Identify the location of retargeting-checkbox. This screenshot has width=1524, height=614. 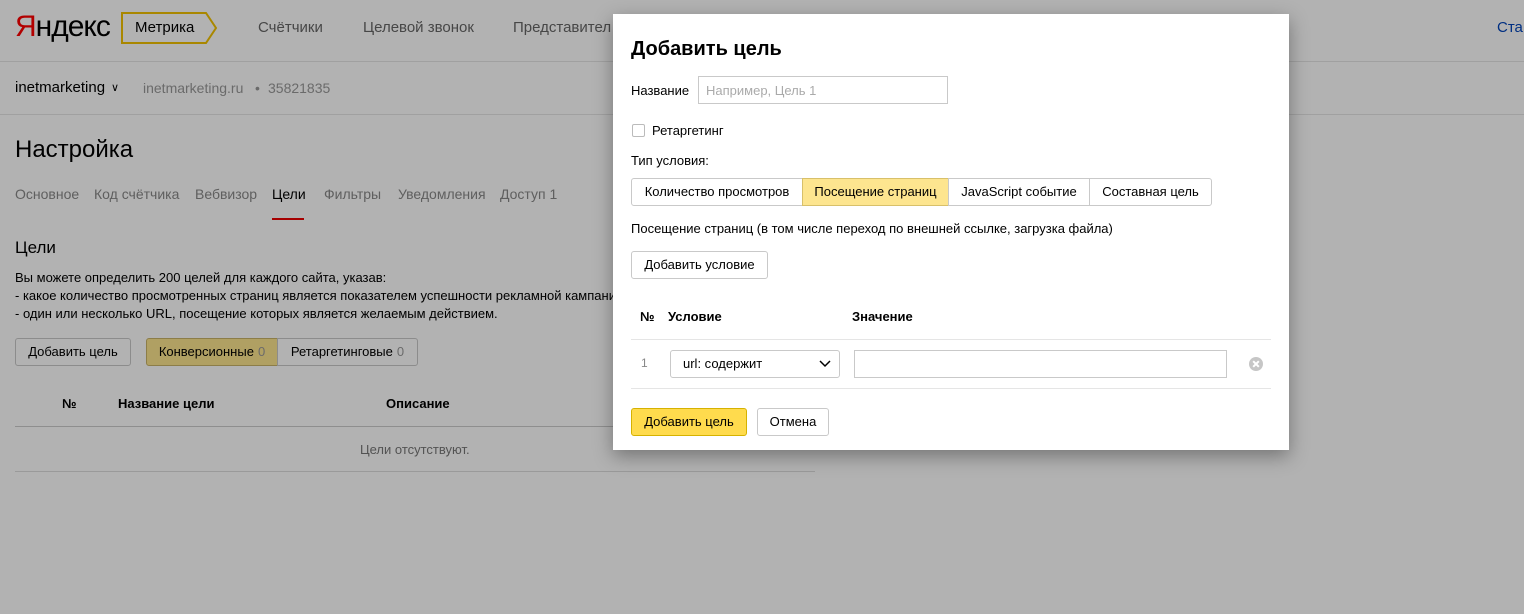
(638, 130).